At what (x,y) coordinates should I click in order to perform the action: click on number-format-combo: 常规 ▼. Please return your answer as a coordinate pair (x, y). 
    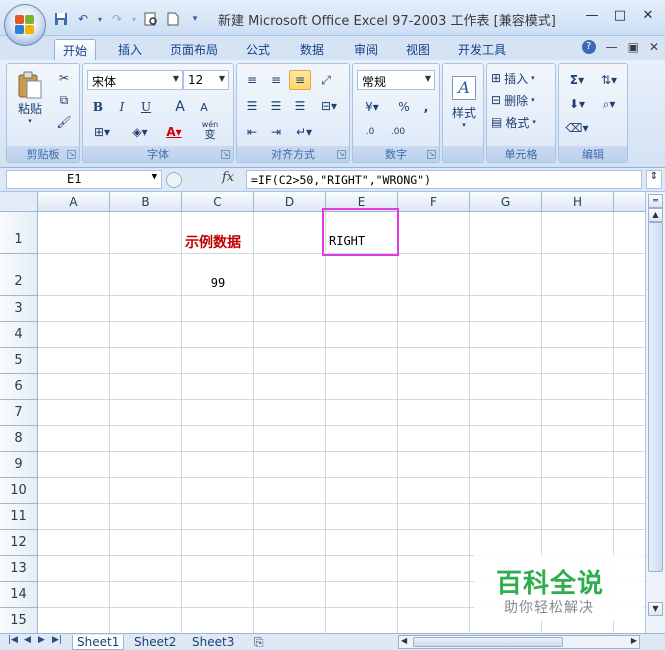
    Looking at the image, I should click on (396, 80).